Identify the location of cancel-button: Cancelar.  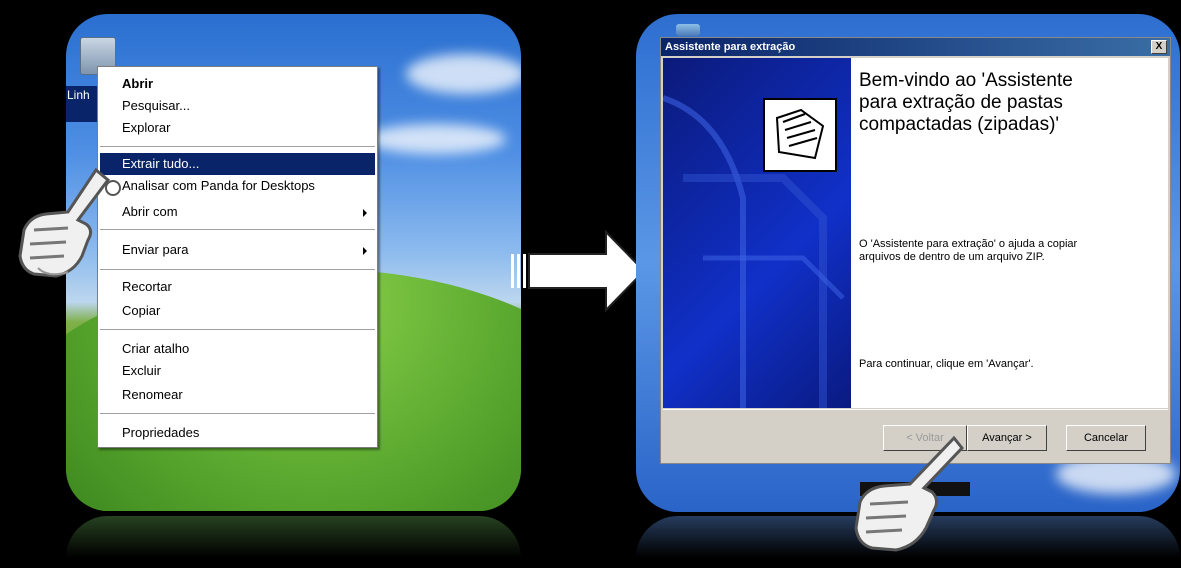
(1106, 438).